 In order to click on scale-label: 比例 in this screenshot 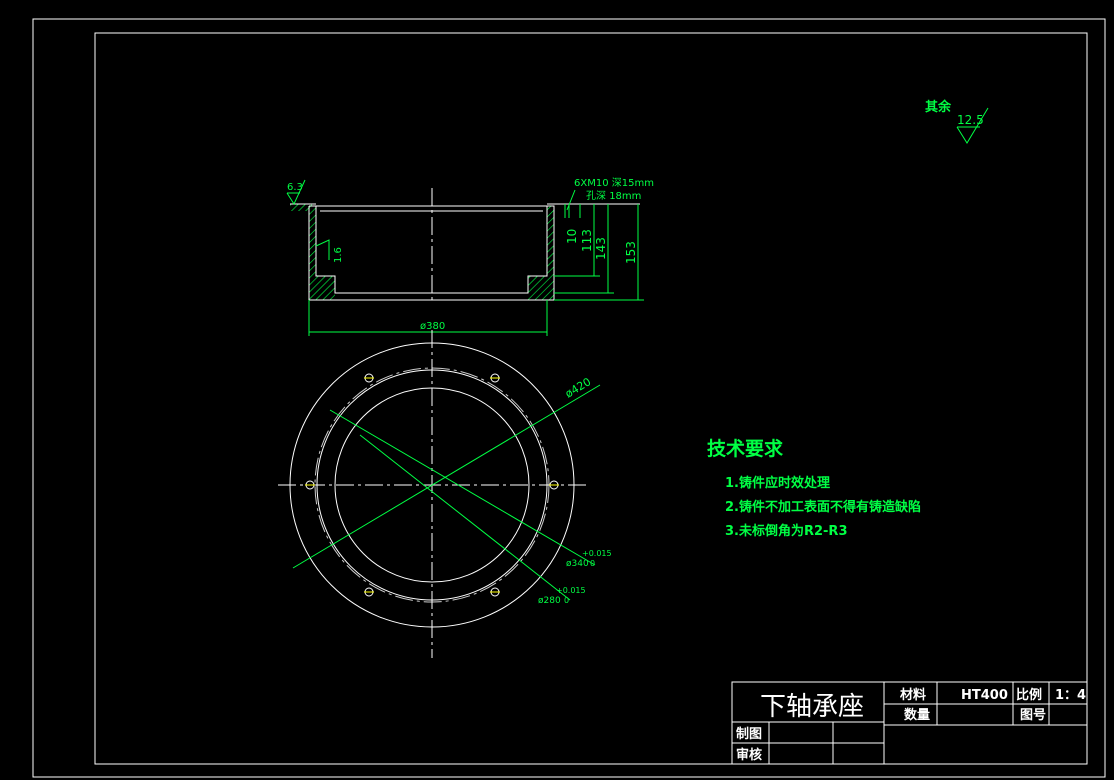, I will do `click(1029, 695)`.